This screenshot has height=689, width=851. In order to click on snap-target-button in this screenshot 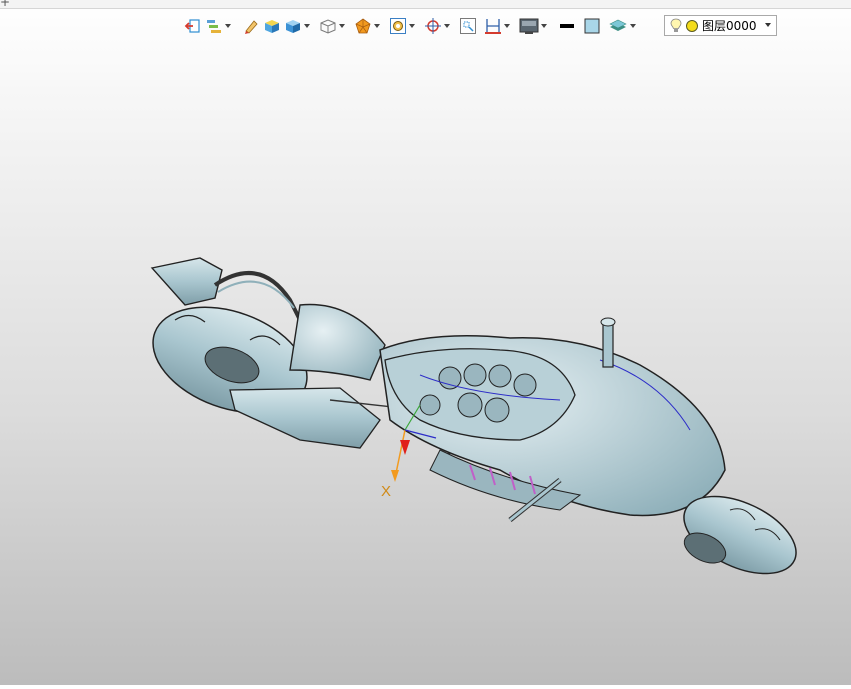, I will do `click(438, 26)`.